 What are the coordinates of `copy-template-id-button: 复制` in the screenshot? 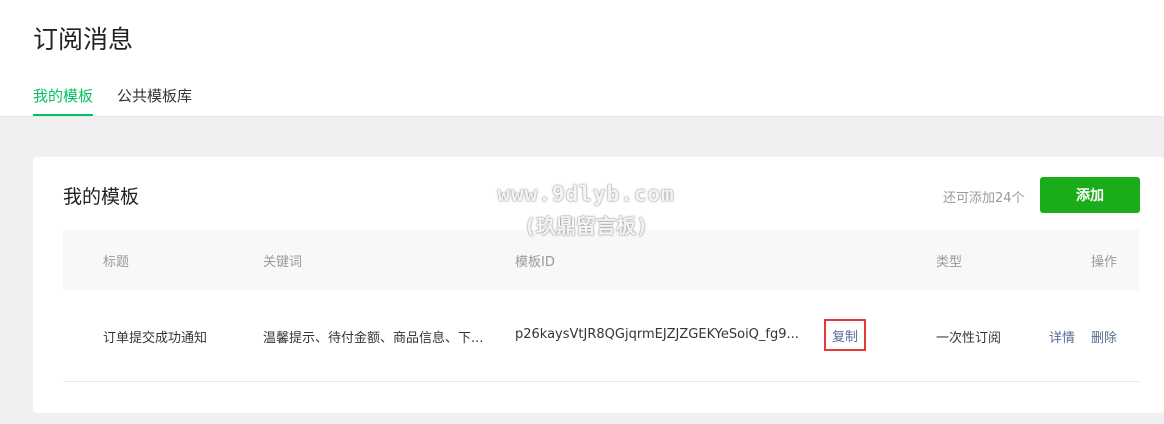 It's located at (845, 335).